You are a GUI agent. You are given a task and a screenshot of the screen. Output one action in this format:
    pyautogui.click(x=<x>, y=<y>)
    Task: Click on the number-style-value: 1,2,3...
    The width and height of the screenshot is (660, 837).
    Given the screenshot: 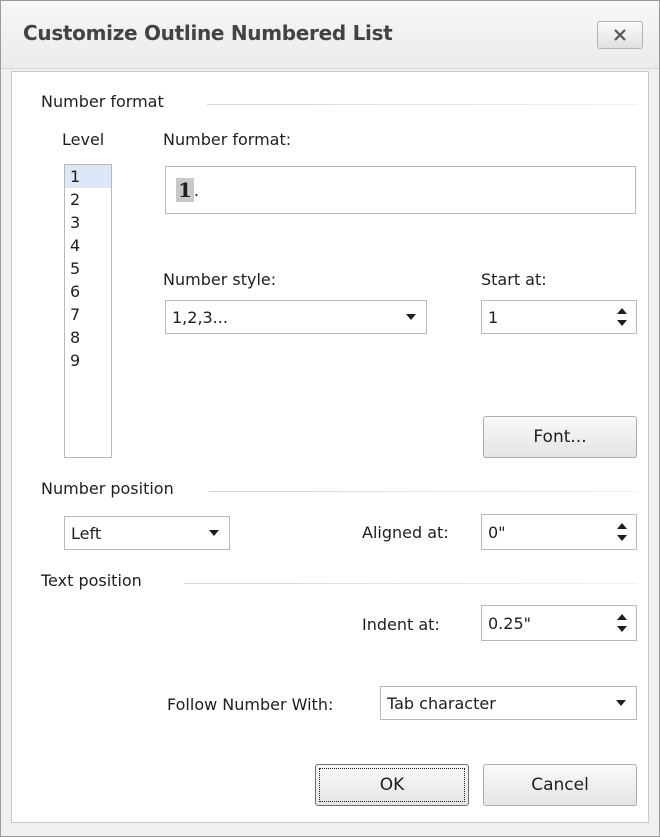 What is the action you would take?
    pyautogui.click(x=200, y=317)
    